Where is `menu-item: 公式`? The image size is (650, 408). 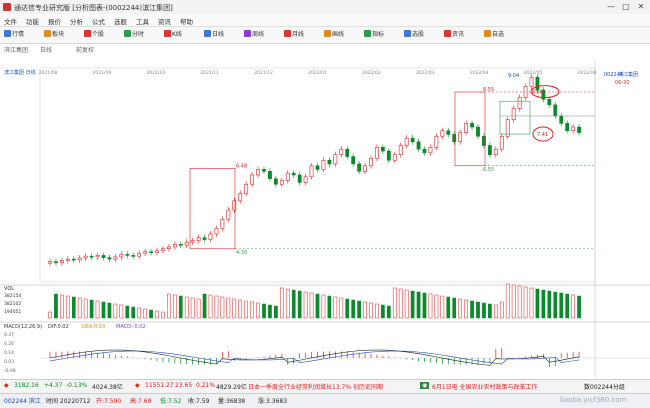 menu-item: 公式 is located at coordinates (98, 21).